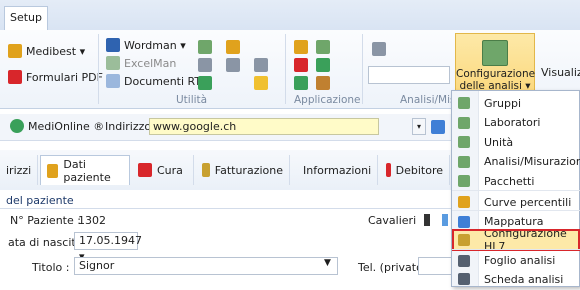 The image size is (580, 290). Describe the element at coordinates (261, 65) in the screenshot. I see `pill-icon` at that location.